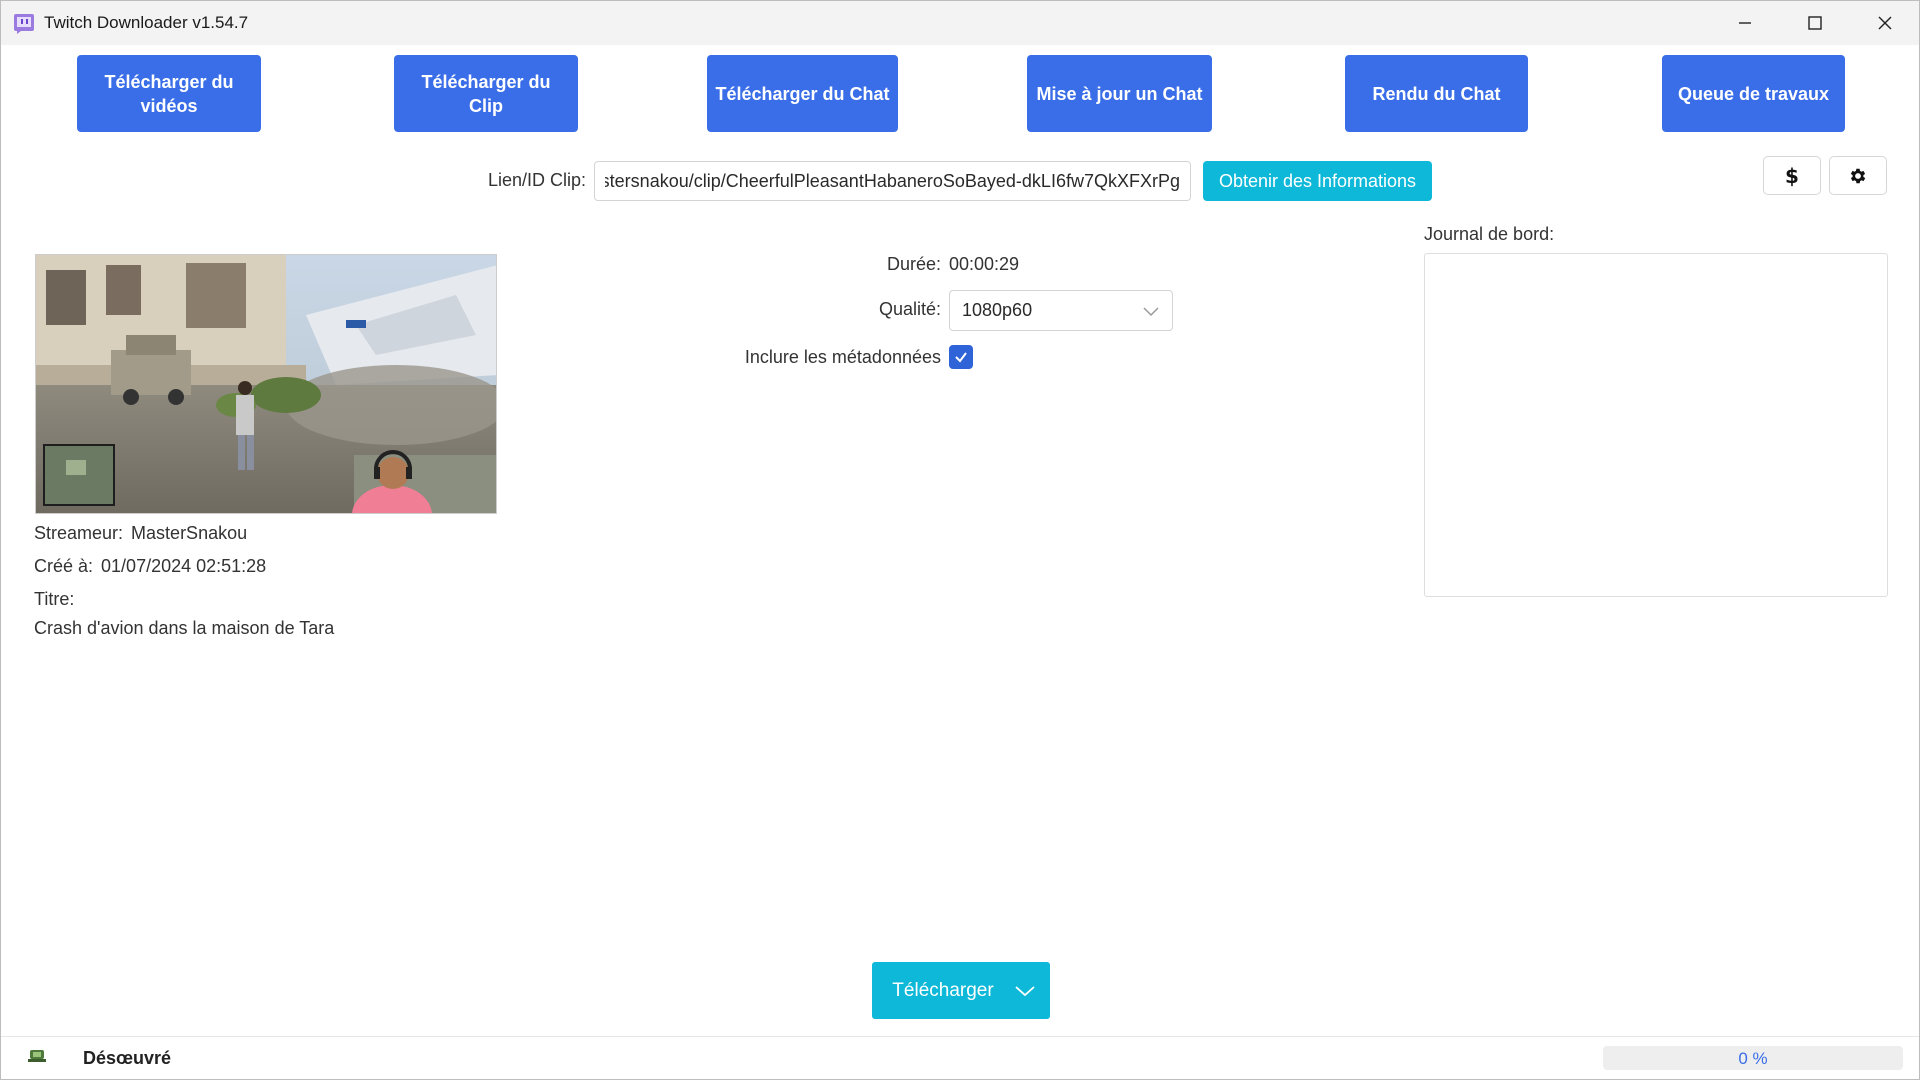  I want to click on close-button, so click(1885, 23).